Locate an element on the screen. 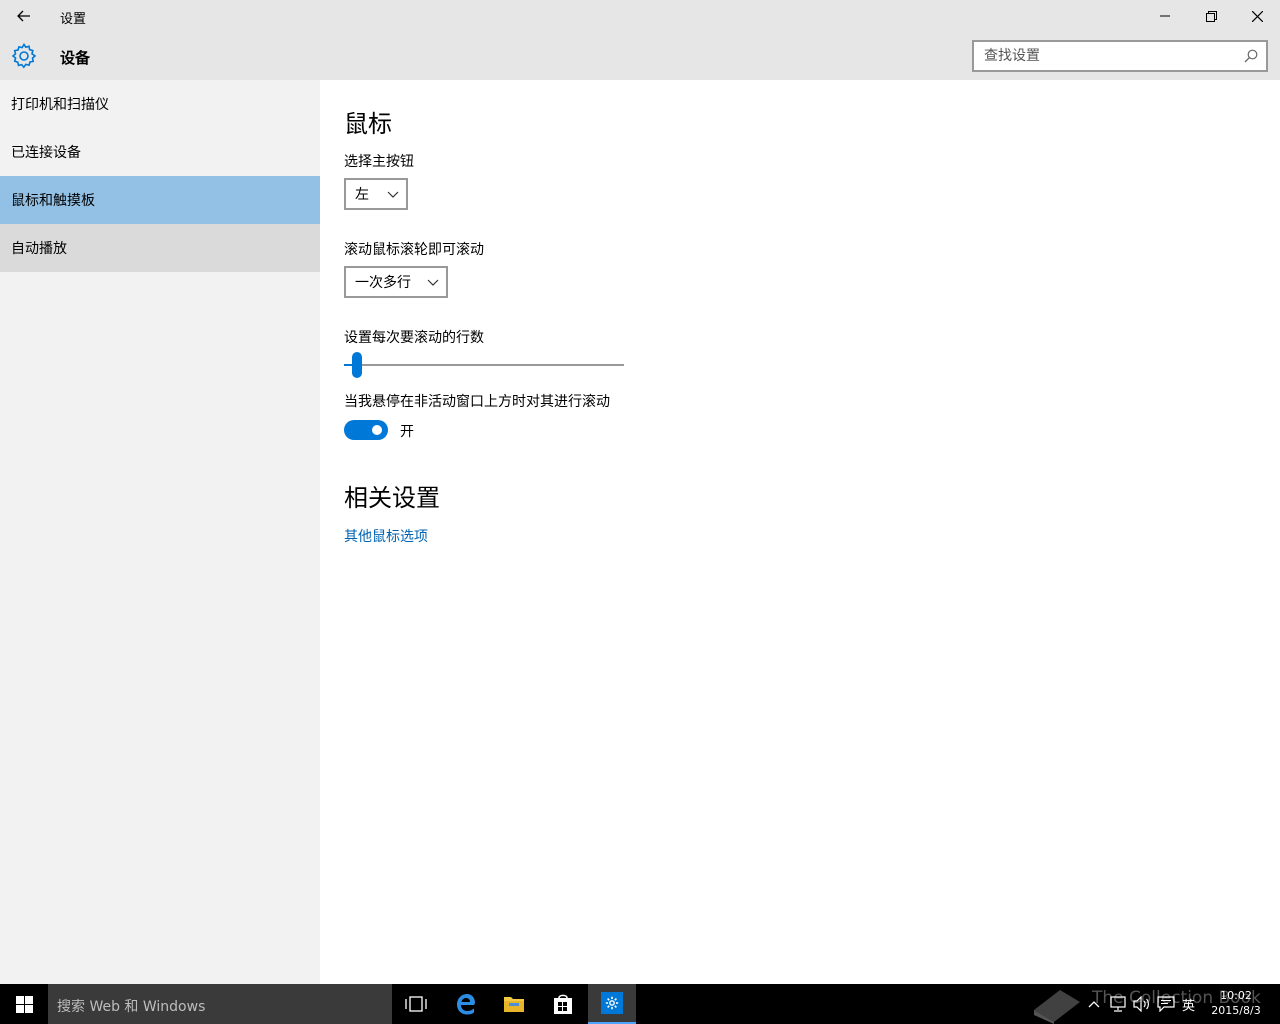  other-mouse-options-link: 其他鼠标选项 is located at coordinates (386, 536).